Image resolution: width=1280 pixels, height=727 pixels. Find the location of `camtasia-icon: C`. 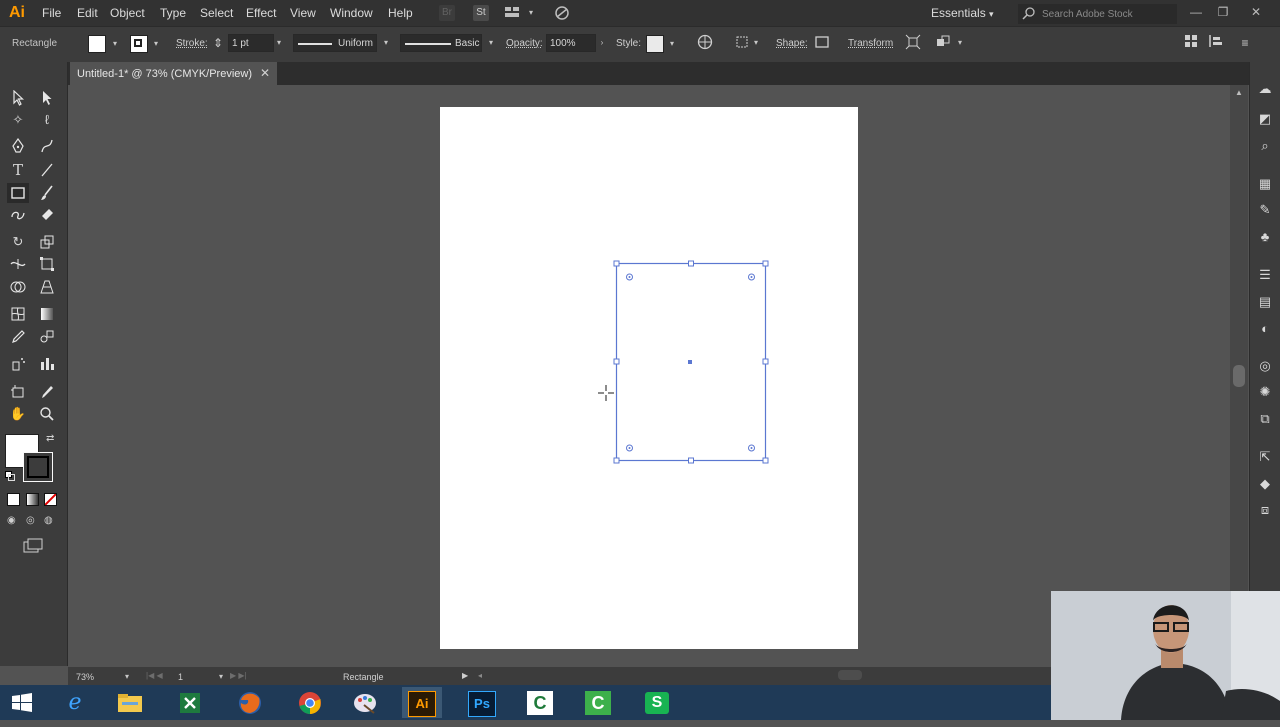

camtasia-icon: C is located at coordinates (540, 702).